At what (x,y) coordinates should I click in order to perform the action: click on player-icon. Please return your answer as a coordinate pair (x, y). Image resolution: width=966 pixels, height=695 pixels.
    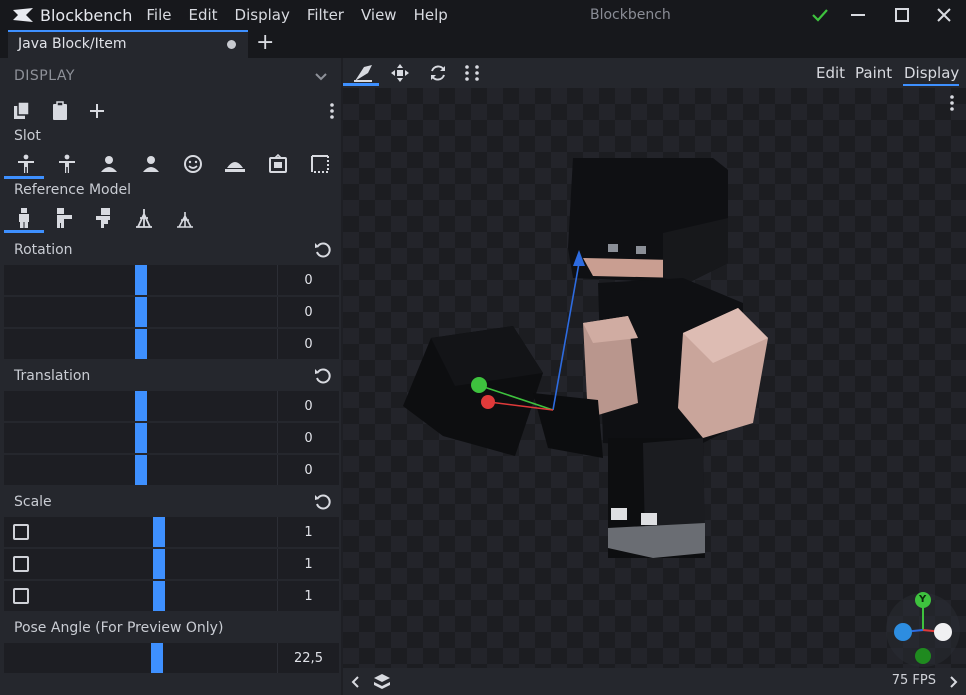
    Looking at the image, I should click on (24, 218).